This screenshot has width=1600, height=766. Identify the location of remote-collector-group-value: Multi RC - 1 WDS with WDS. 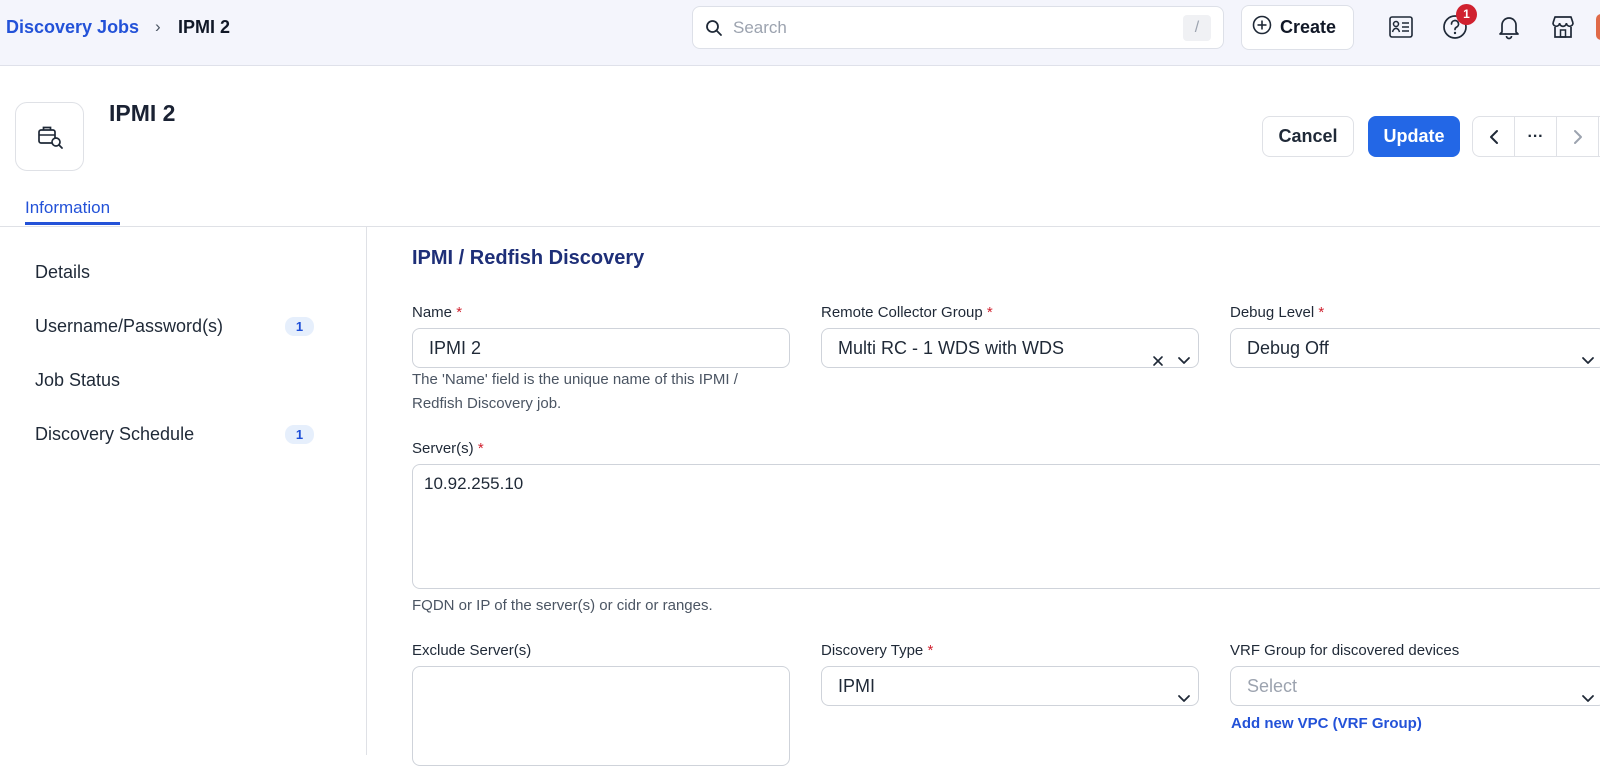
(951, 348).